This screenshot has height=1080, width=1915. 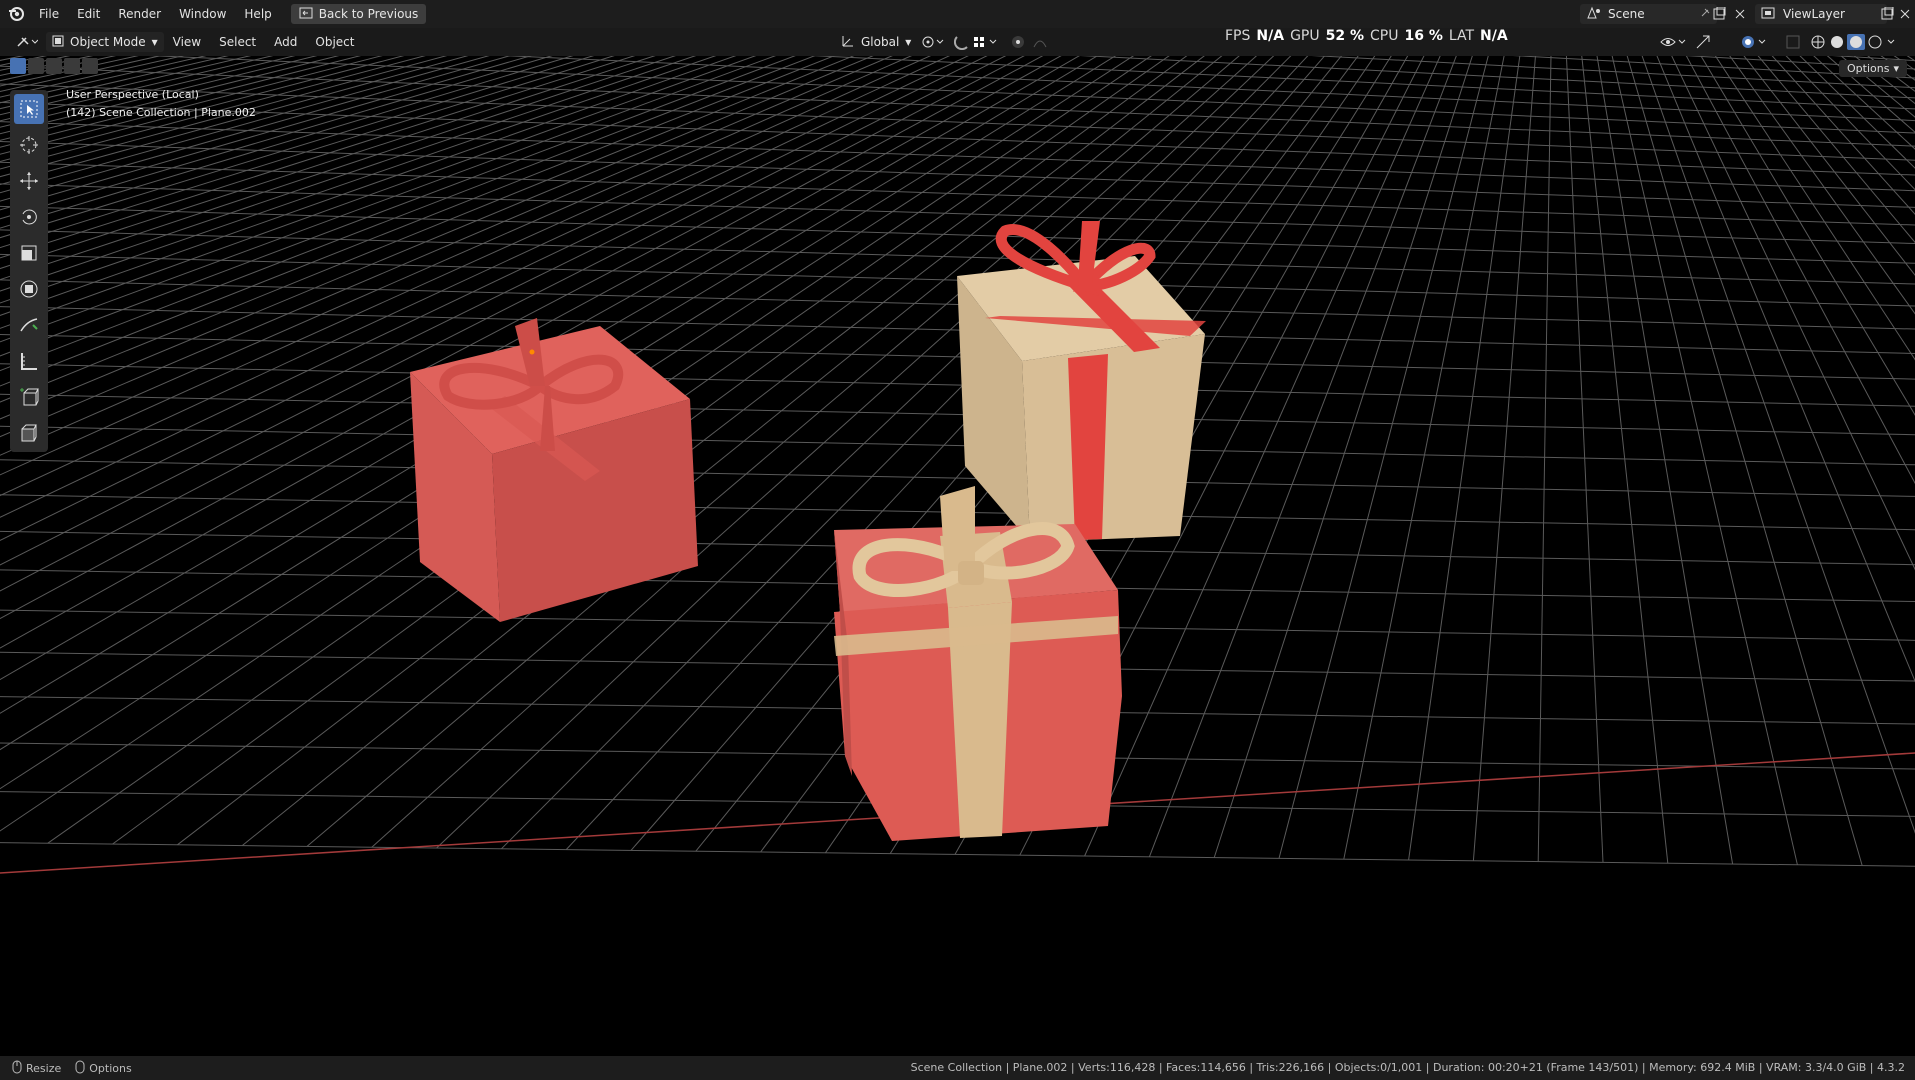 I want to click on select-box-tool, so click(x=29, y=109).